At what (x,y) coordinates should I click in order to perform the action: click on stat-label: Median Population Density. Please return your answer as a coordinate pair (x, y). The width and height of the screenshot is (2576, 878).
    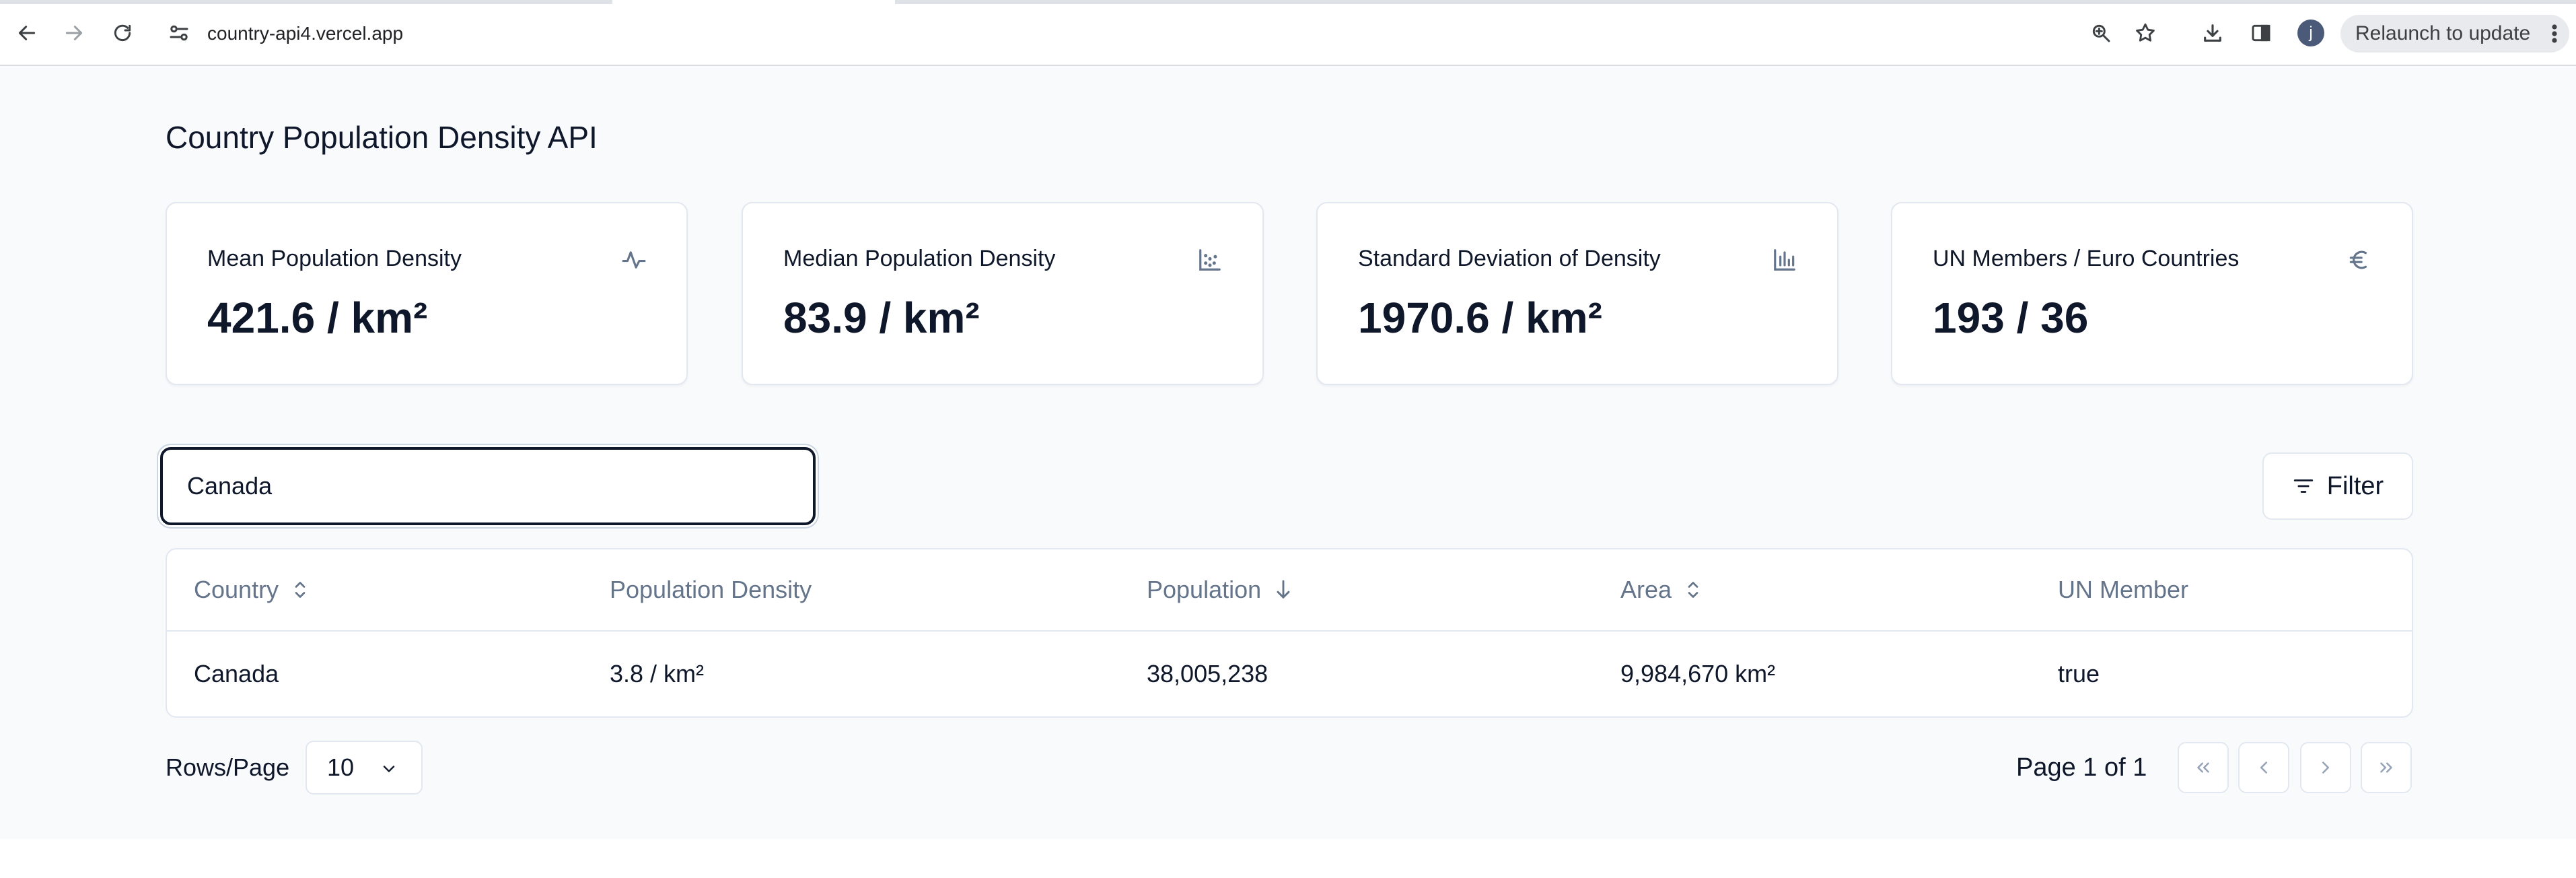
    Looking at the image, I should click on (919, 259).